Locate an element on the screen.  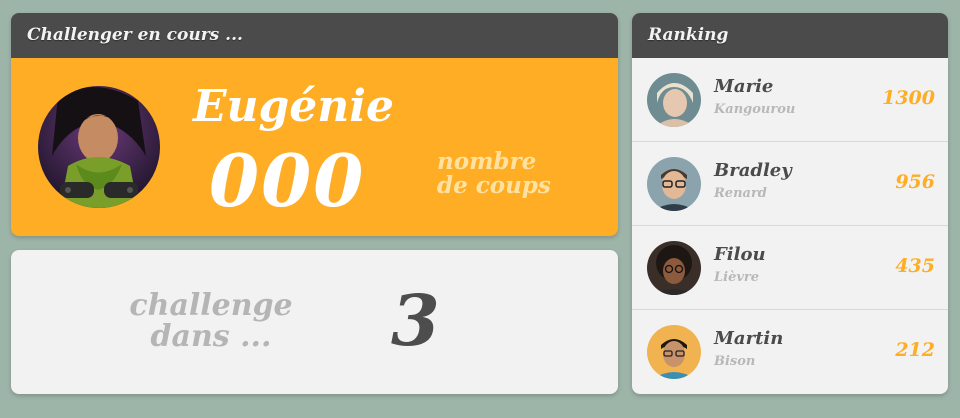
ranking-player-name: Martin is located at coordinates (749, 338).